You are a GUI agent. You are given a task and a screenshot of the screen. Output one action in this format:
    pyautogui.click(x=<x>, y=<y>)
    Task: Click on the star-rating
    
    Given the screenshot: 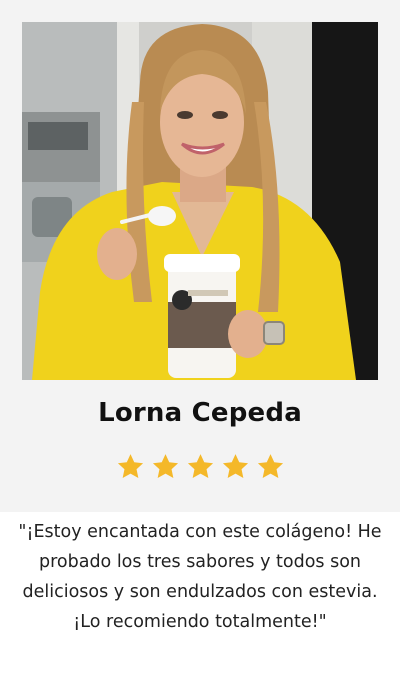 What is the action you would take?
    pyautogui.click(x=200, y=466)
    